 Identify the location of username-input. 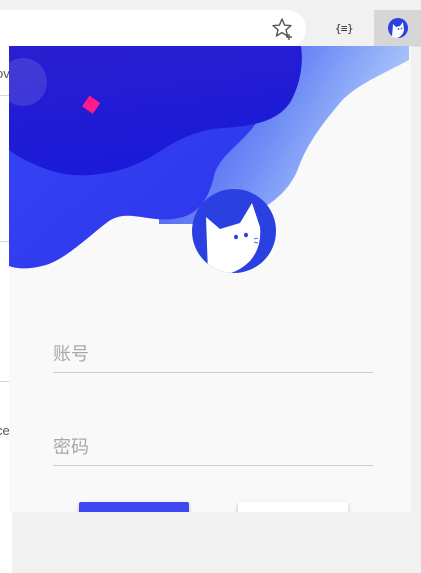
(213, 354).